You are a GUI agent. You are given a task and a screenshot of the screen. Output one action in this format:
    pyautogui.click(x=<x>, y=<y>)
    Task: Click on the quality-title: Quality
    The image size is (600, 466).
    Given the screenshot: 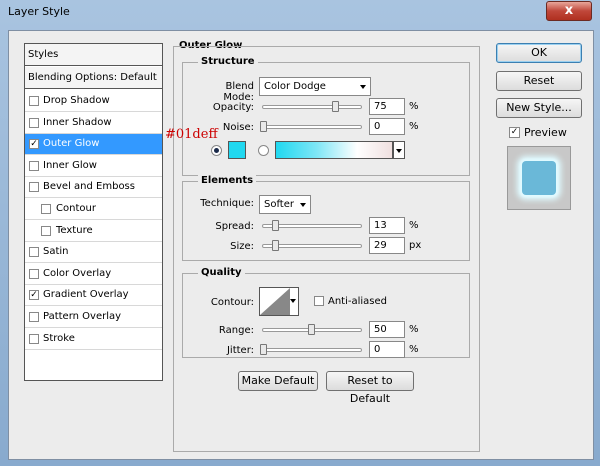 What is the action you would take?
    pyautogui.click(x=221, y=272)
    